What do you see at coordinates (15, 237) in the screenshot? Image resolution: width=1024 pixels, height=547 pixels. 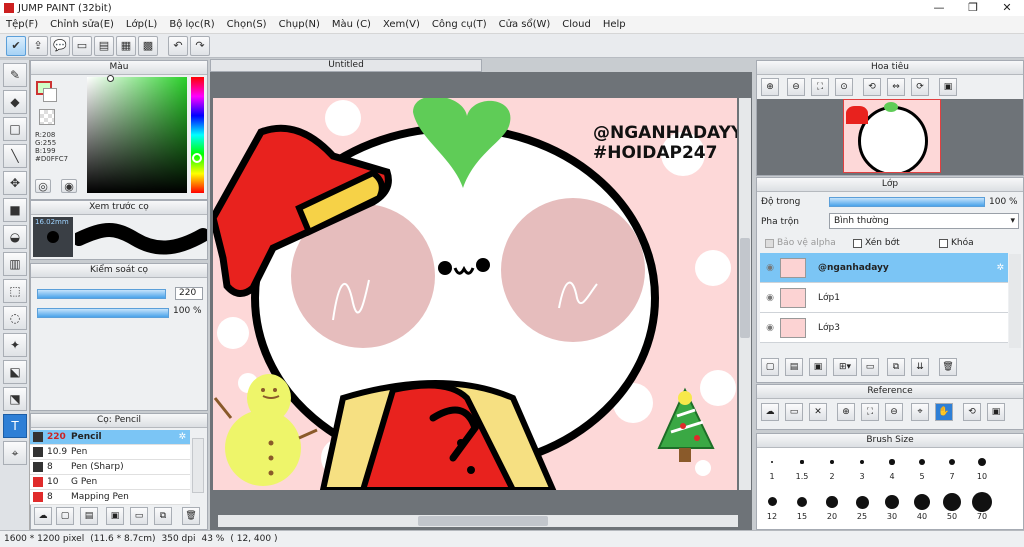 I see `bucket-tool-icon: ◒` at bounding box center [15, 237].